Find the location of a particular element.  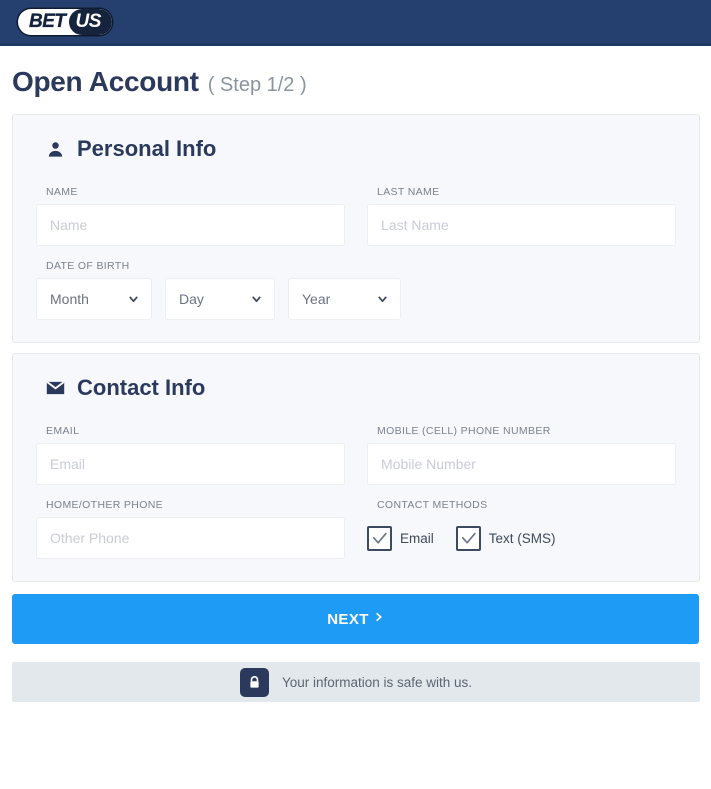

dob-day-wrap: Day is located at coordinates (220, 299).